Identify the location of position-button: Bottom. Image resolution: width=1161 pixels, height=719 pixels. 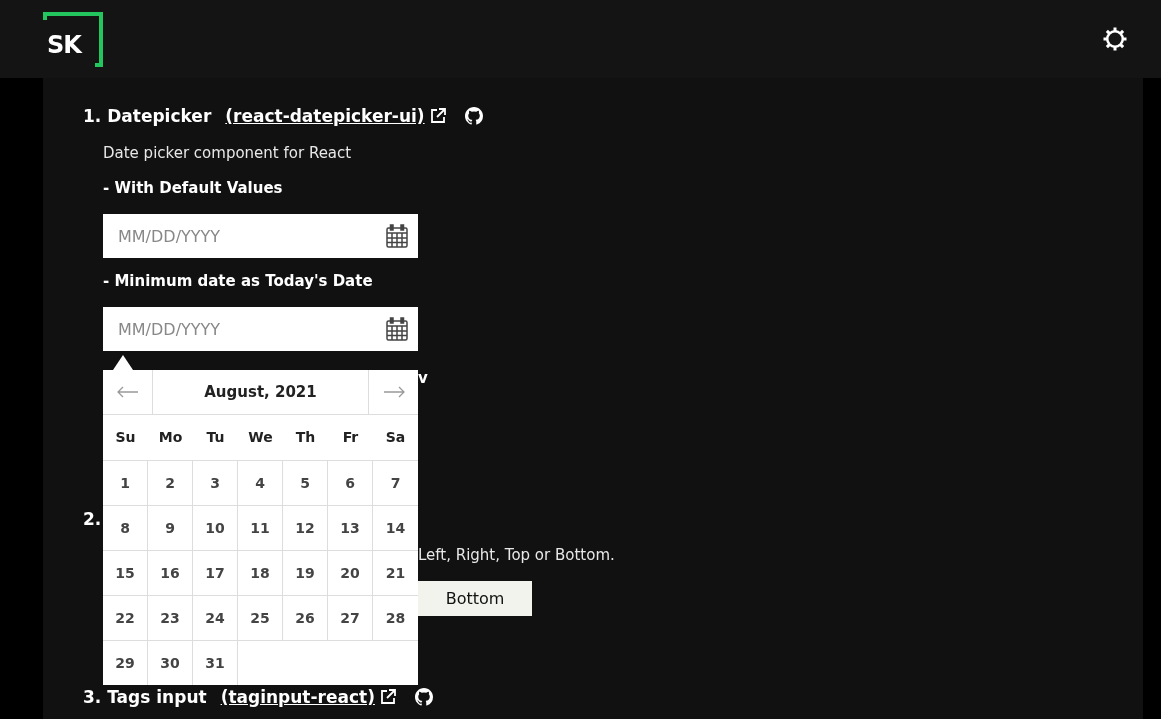
(475, 598).